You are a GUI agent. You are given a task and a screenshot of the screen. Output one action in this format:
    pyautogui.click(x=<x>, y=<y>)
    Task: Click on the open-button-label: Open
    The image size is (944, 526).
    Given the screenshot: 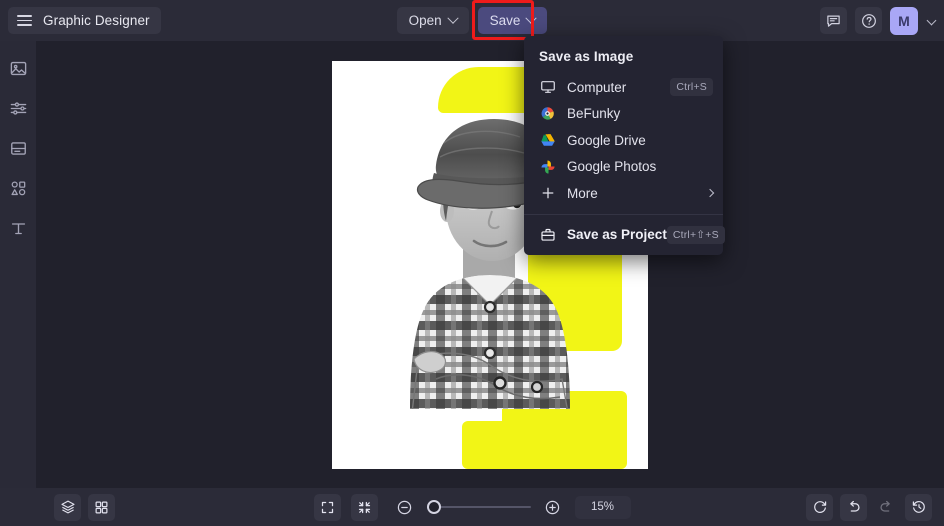 What is the action you would take?
    pyautogui.click(x=425, y=20)
    